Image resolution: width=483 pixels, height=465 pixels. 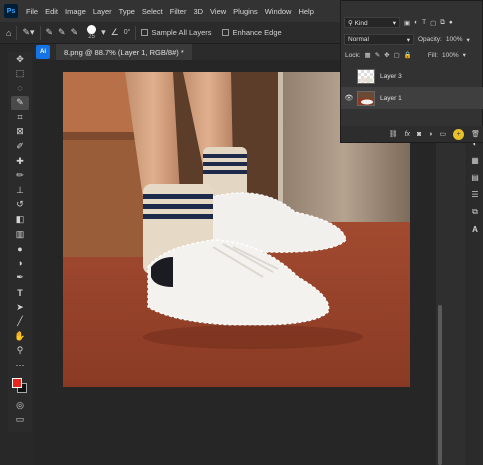 I want to click on canvas-scrollbar-thumb, so click(x=440, y=385).